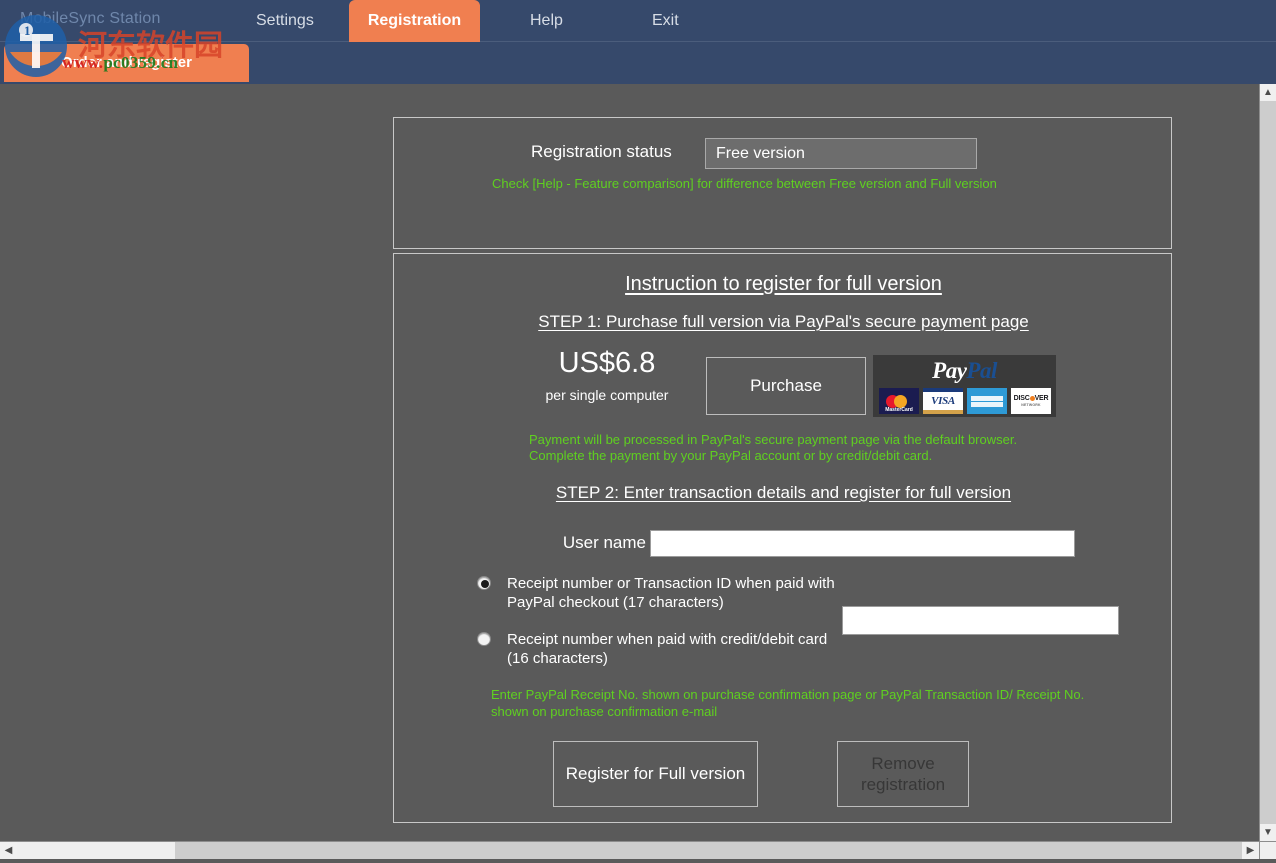 The height and width of the screenshot is (863, 1276). What do you see at coordinates (484, 583) in the screenshot?
I see `radio-paypal-checkout-indicator` at bounding box center [484, 583].